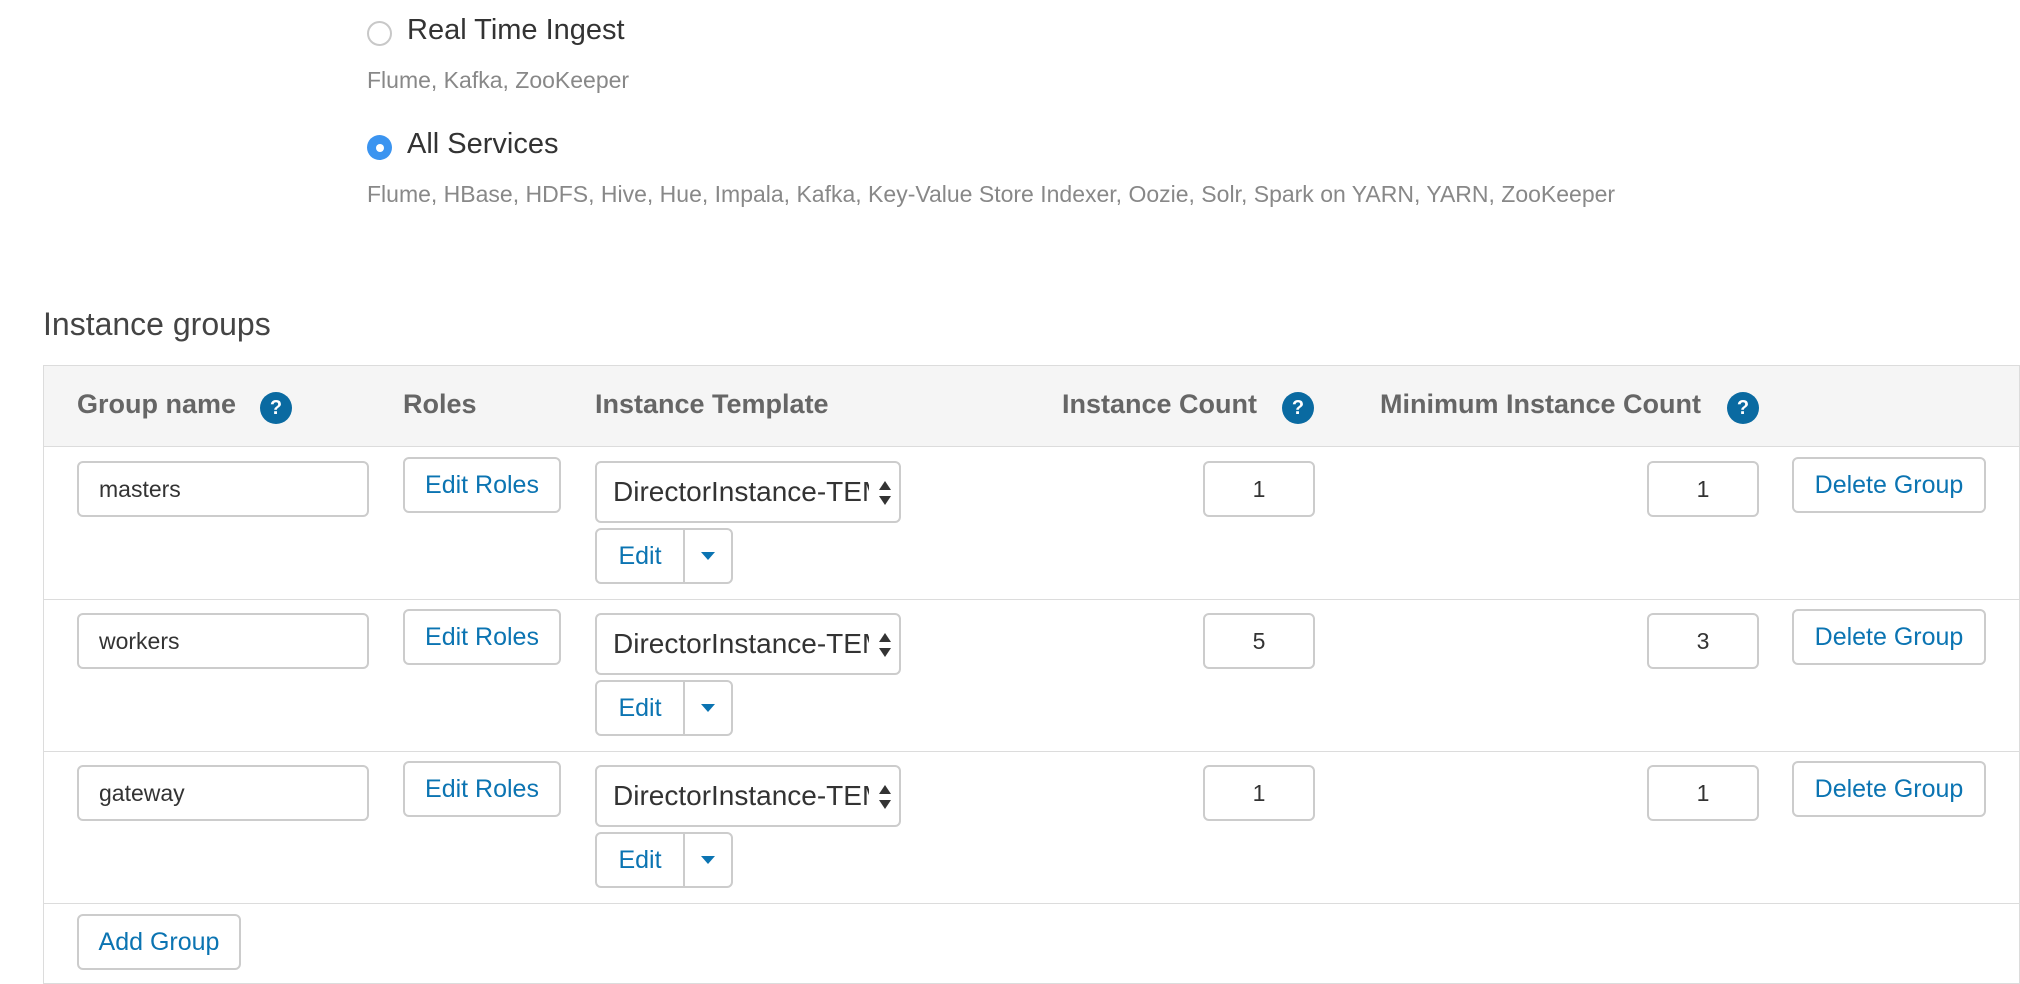  I want to click on radio-real-time-ingest, so click(379, 33).